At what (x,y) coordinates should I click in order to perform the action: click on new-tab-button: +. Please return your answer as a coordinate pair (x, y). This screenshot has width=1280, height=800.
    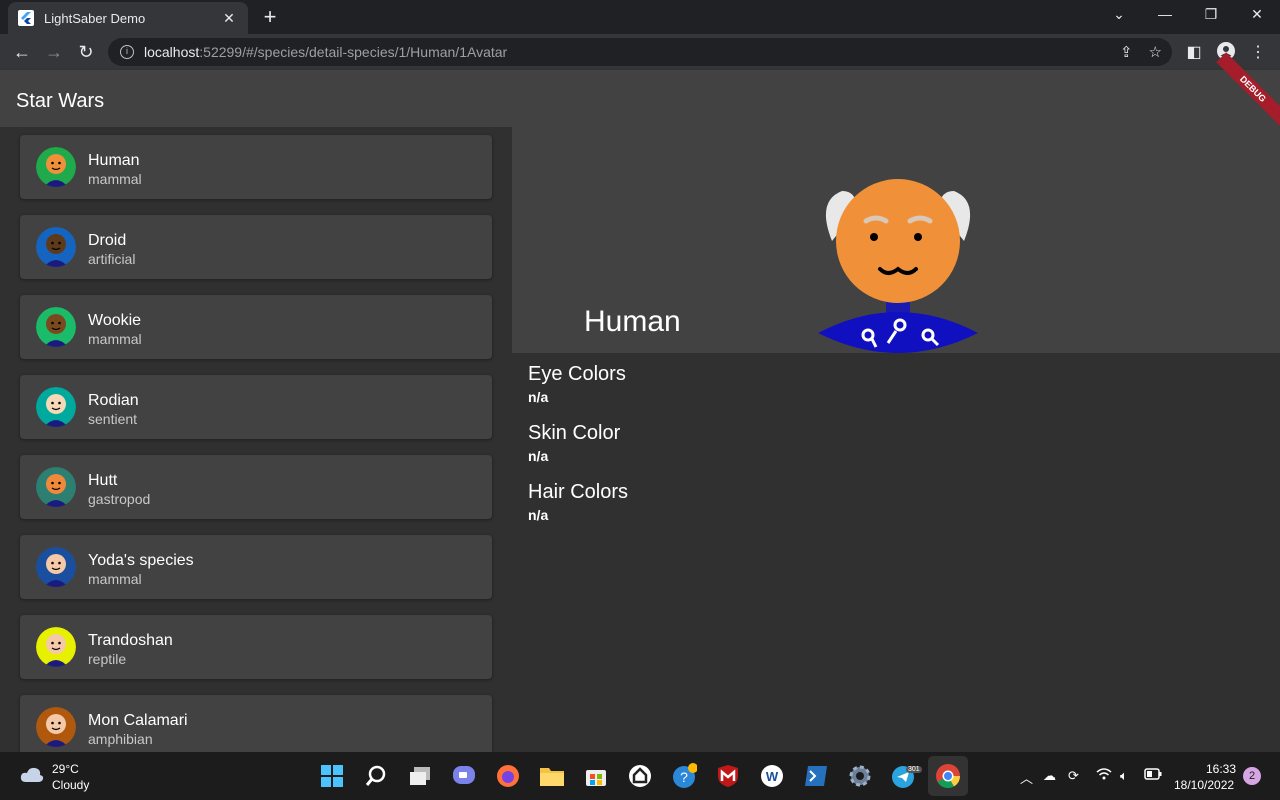
    Looking at the image, I should click on (270, 17).